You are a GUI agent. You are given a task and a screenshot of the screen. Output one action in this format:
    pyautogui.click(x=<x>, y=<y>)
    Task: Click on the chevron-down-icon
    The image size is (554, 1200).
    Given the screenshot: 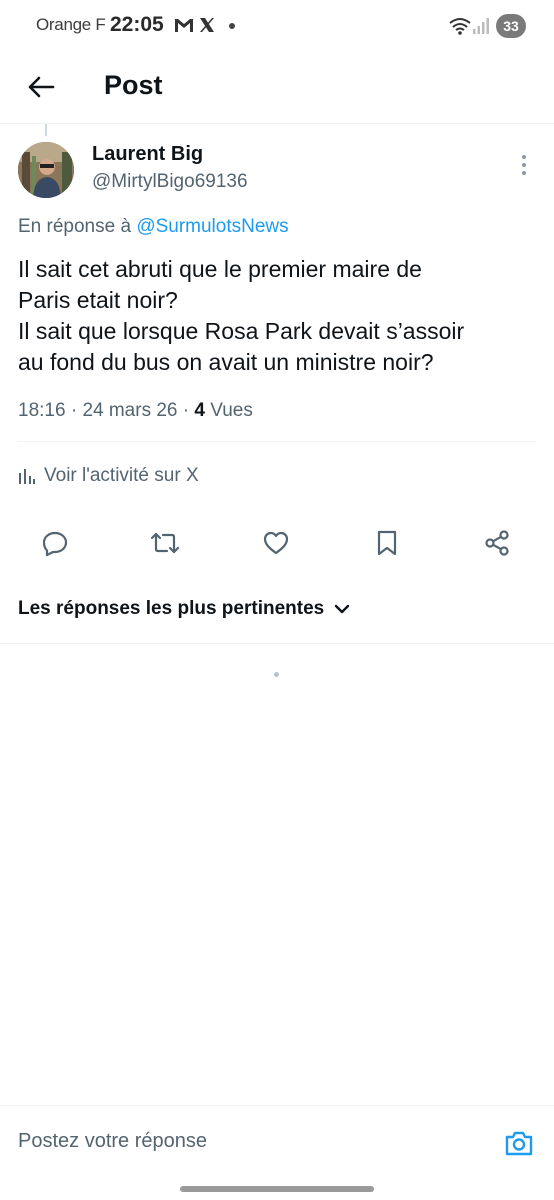 What is the action you would take?
    pyautogui.click(x=342, y=609)
    